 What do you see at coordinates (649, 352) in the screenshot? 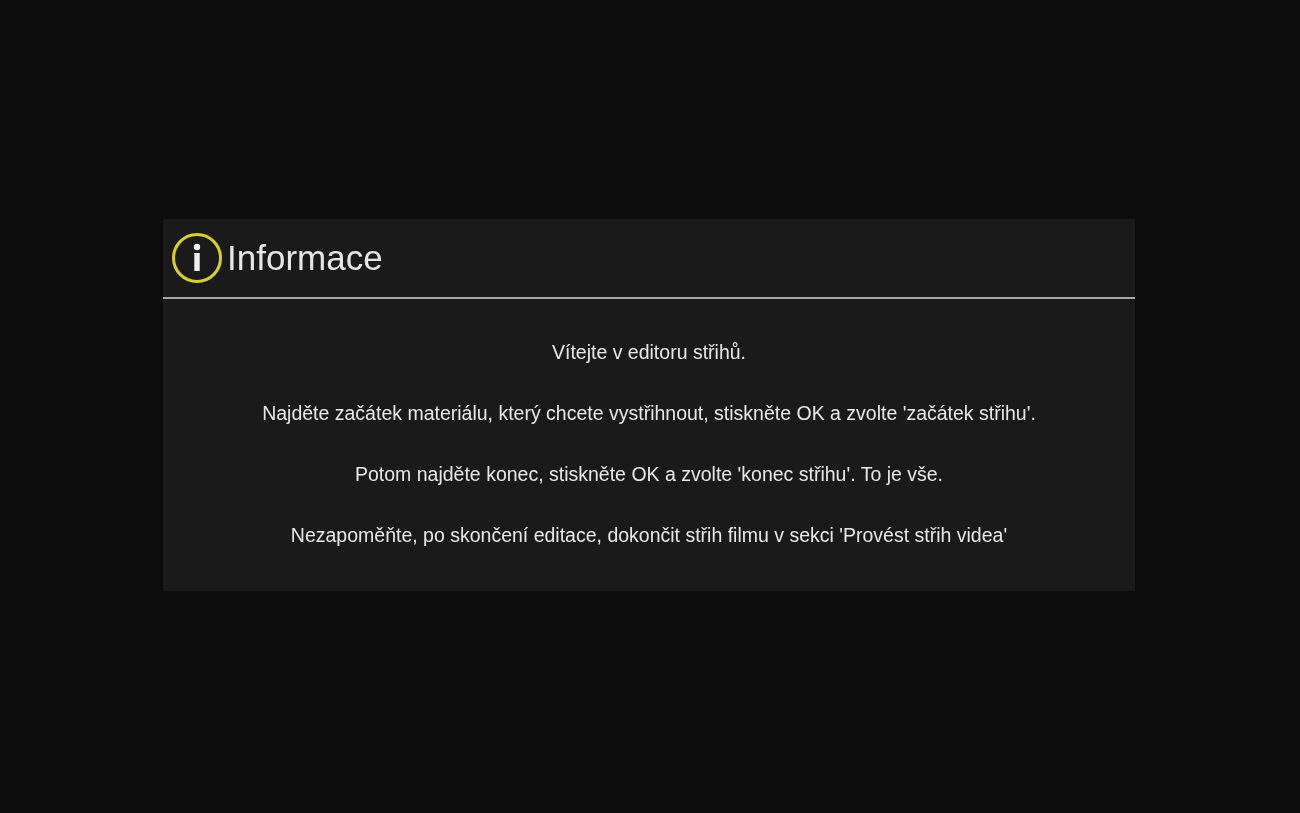
I see `message-text: Vítejte v editoru střihů.` at bounding box center [649, 352].